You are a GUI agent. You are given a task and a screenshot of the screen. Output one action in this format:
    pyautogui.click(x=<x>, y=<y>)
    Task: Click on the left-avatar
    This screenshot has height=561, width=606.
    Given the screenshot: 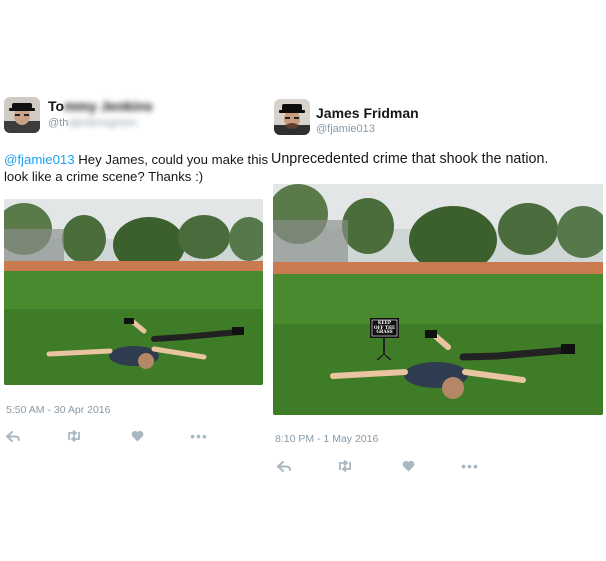 What is the action you would take?
    pyautogui.click(x=22, y=115)
    